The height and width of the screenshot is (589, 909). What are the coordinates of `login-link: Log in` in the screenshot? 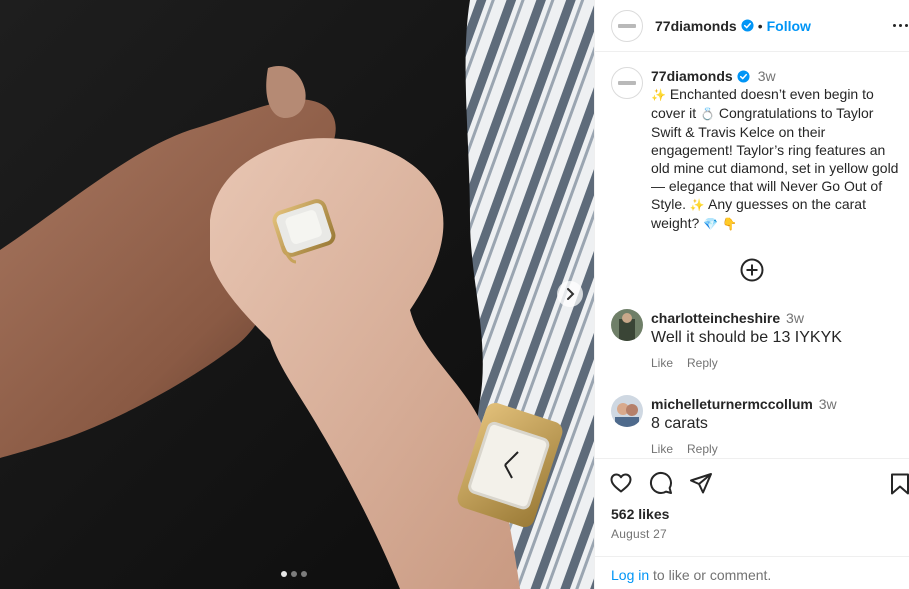 It's located at (630, 575).